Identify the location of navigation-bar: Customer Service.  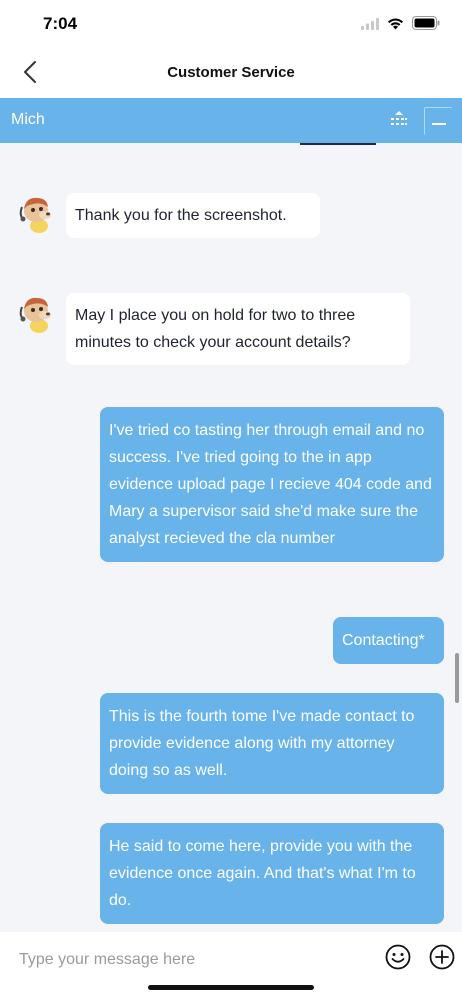
(231, 74).